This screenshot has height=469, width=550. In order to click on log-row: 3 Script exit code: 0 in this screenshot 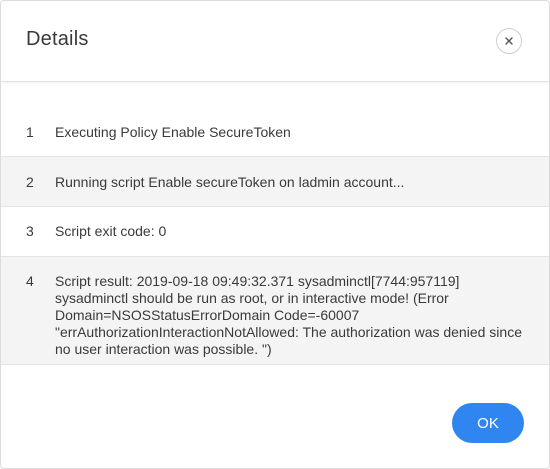, I will do `click(275, 232)`.